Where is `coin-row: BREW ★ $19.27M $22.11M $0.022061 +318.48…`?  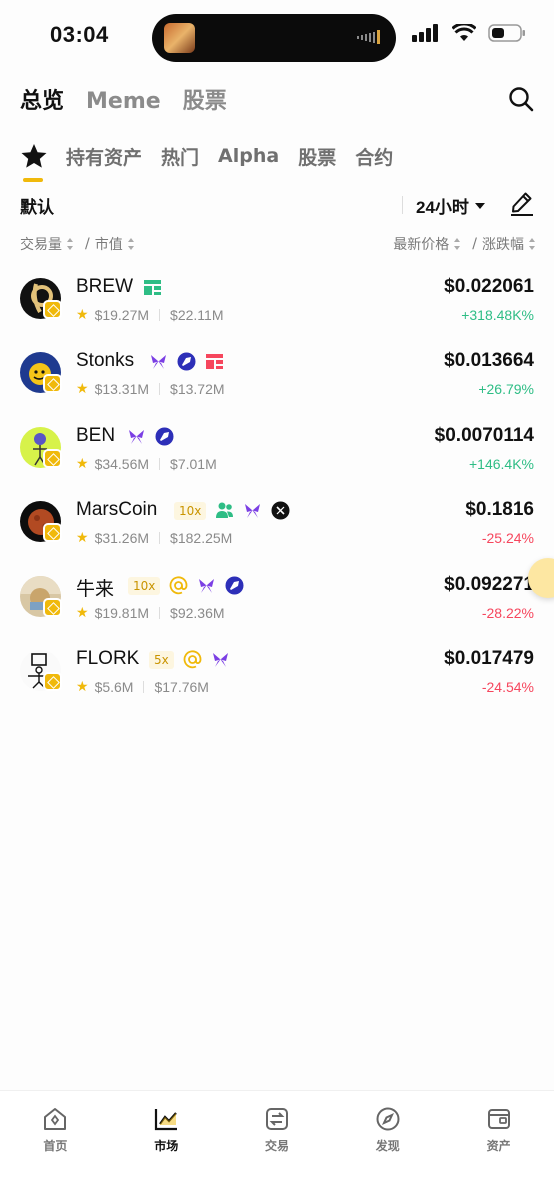
coin-row: BREW ★ $19.27M $22.11M $0.022061 +318.48… is located at coordinates (277, 313).